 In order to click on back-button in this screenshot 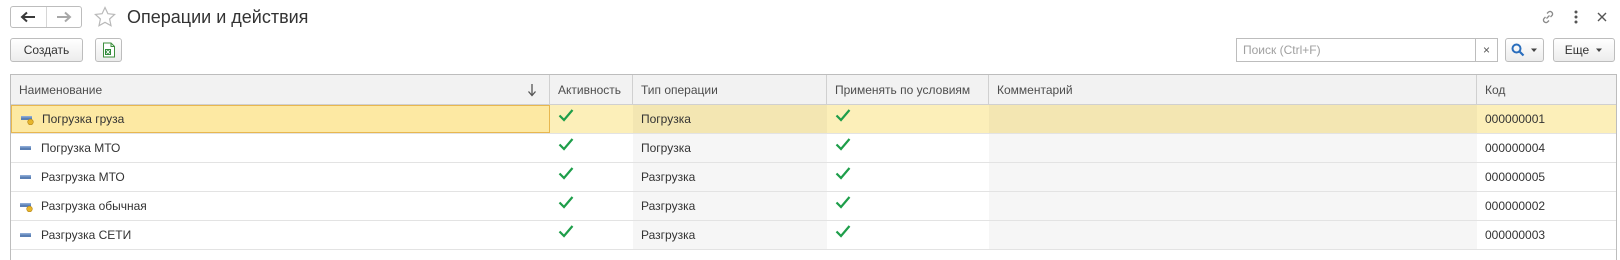, I will do `click(28, 17)`.